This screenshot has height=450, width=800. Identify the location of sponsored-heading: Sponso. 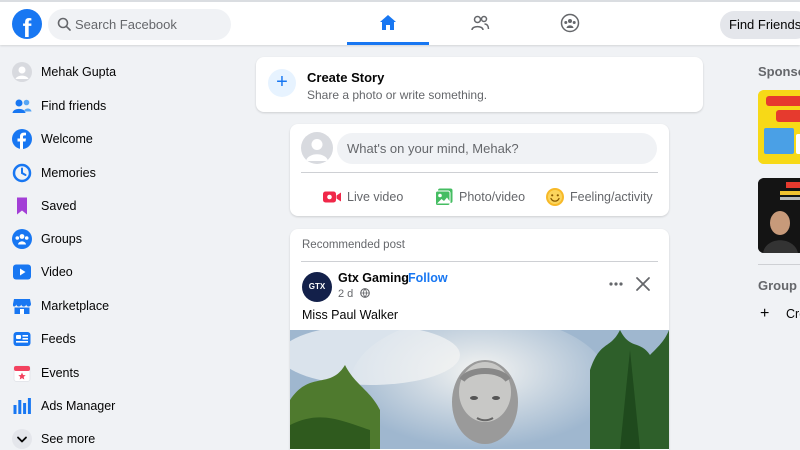
(779, 71).